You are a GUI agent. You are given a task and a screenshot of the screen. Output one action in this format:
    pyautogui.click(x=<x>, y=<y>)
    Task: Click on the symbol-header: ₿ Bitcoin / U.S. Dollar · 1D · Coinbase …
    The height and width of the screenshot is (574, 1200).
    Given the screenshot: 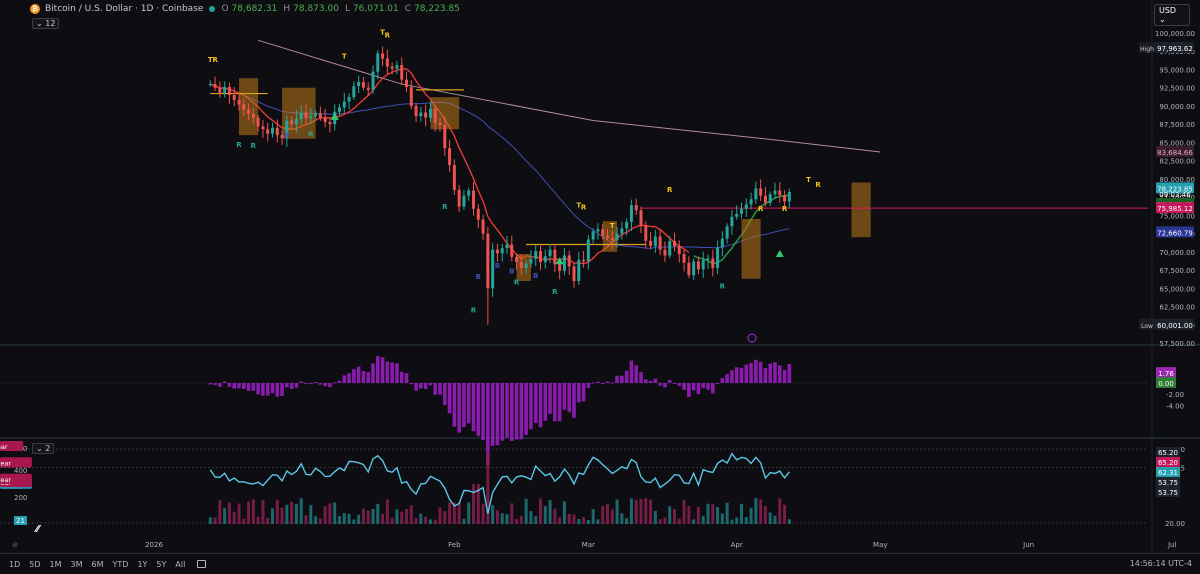 What is the action you would take?
    pyautogui.click(x=246, y=9)
    